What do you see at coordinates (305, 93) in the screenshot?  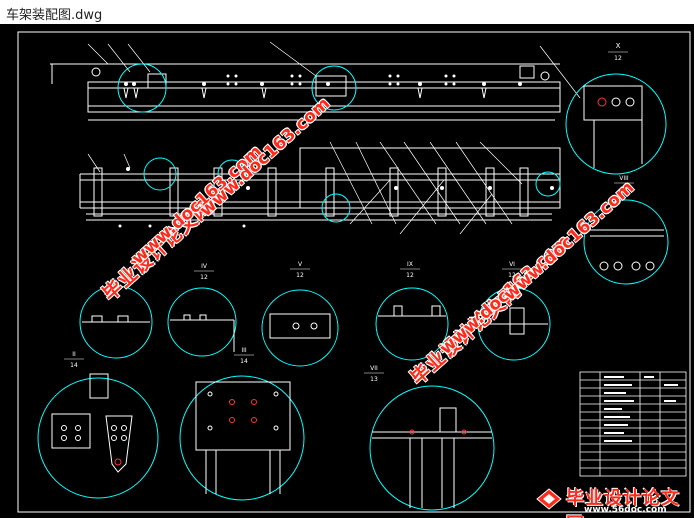 I see `frame-side-view-hangers` at bounding box center [305, 93].